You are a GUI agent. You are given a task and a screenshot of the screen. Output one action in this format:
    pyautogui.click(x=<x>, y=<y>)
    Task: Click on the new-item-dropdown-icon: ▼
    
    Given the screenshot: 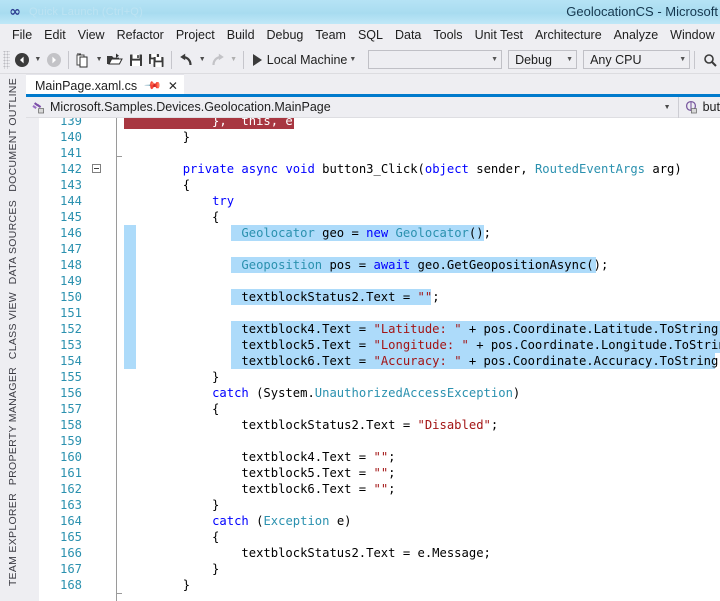 What is the action you would take?
    pyautogui.click(x=99, y=60)
    